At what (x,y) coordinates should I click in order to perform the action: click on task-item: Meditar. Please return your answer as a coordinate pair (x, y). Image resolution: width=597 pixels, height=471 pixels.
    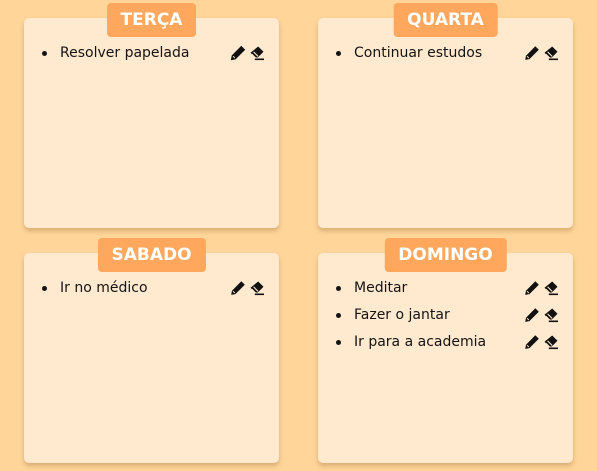
    Looking at the image, I should click on (445, 292).